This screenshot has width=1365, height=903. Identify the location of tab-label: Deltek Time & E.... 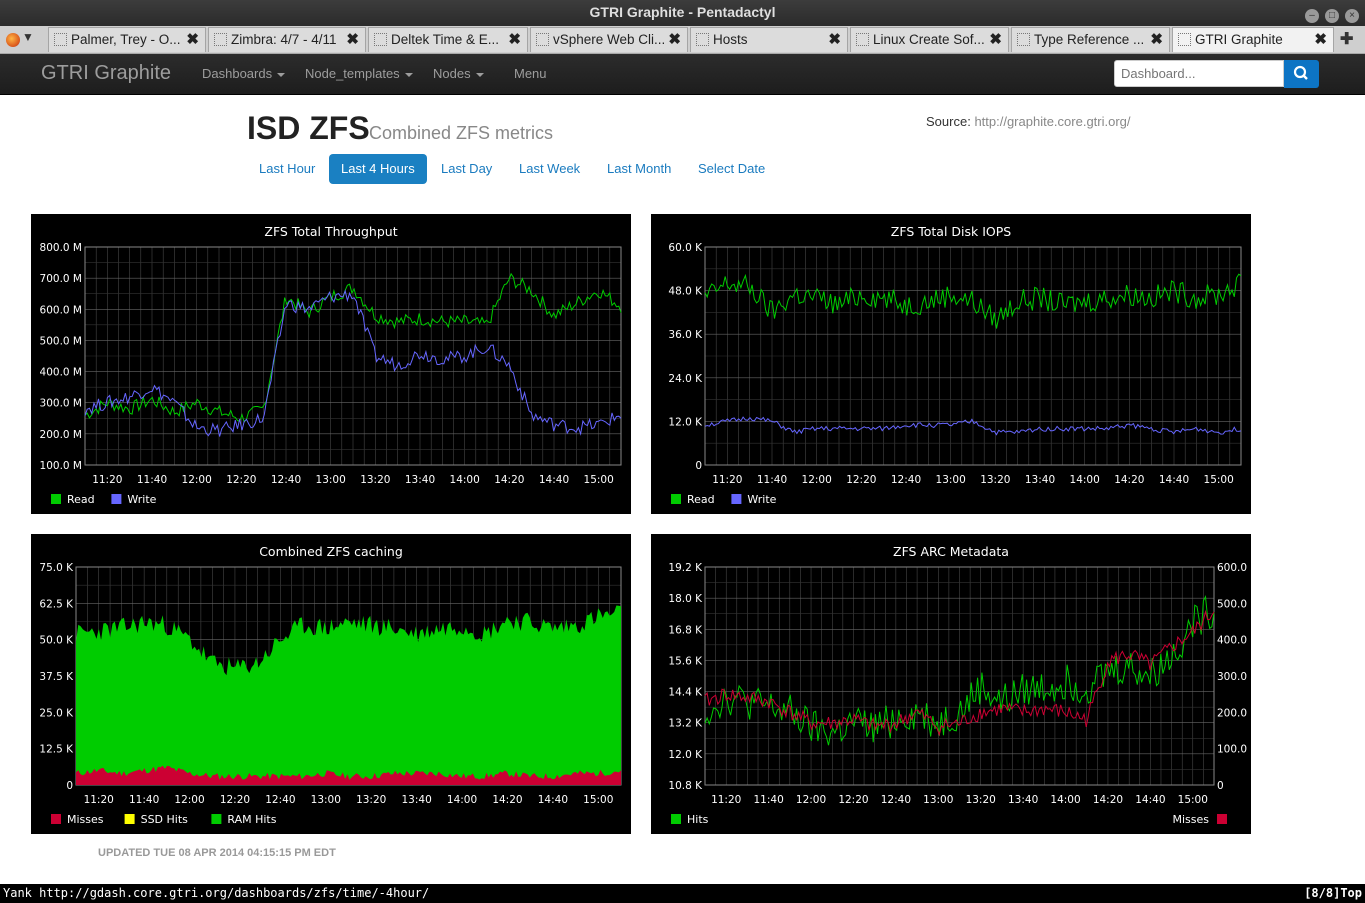
(445, 39).